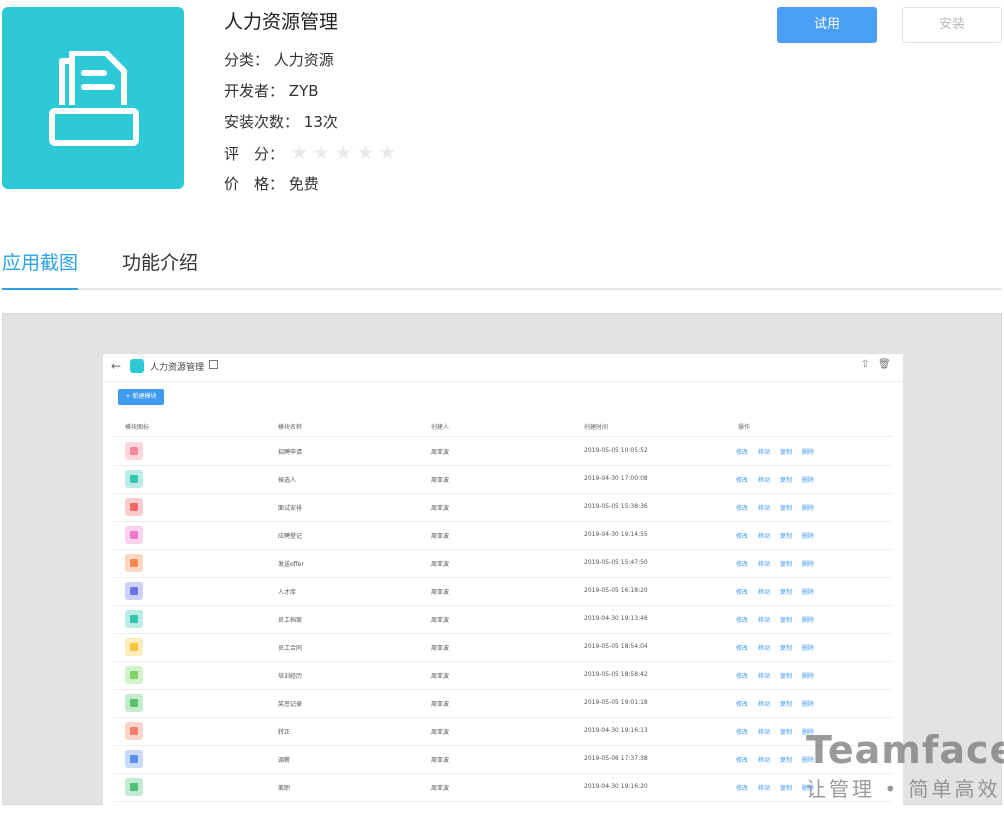 This screenshot has height=814, width=1004. I want to click on table-row: 应聘登记 周亚波 2019-04-30 19:14:55 修改 移动 复制 删除, so click(503, 535).